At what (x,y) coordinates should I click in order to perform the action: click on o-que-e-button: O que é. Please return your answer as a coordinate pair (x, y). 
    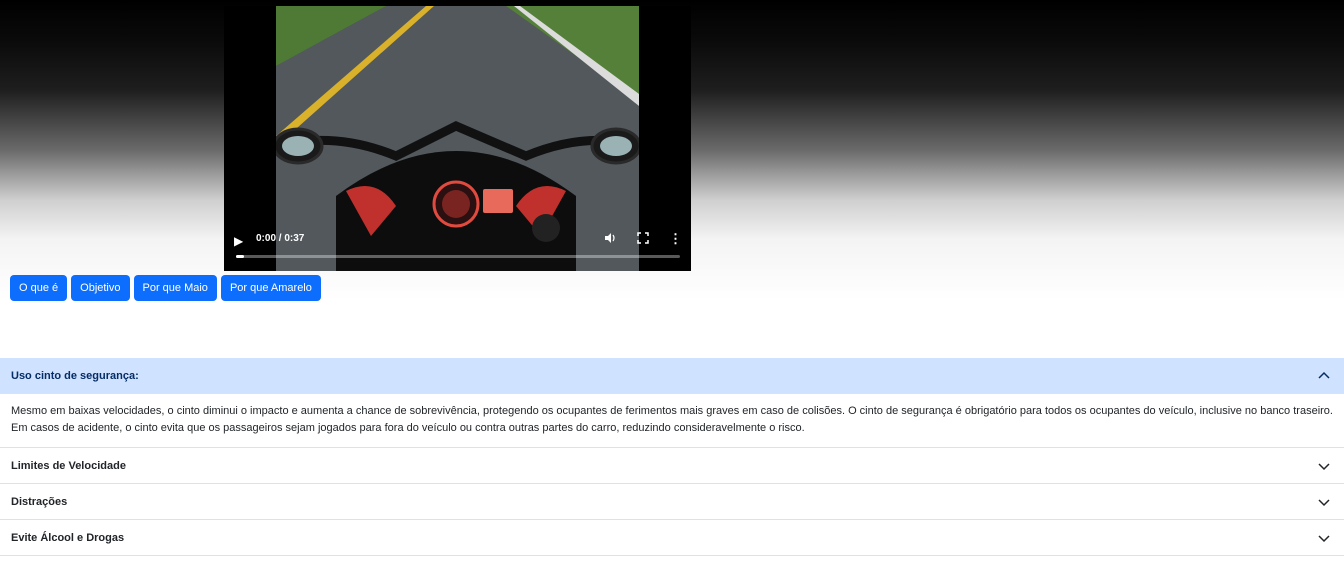
    Looking at the image, I should click on (39, 288).